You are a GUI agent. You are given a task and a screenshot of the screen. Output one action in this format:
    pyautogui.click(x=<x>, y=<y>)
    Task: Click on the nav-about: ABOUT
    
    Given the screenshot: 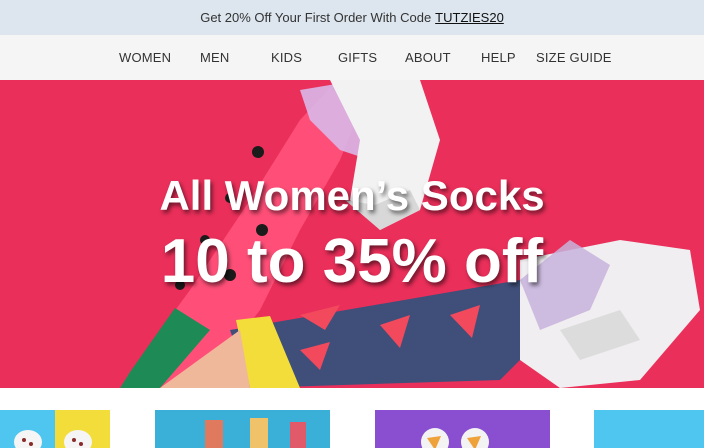 What is the action you would take?
    pyautogui.click(x=428, y=57)
    